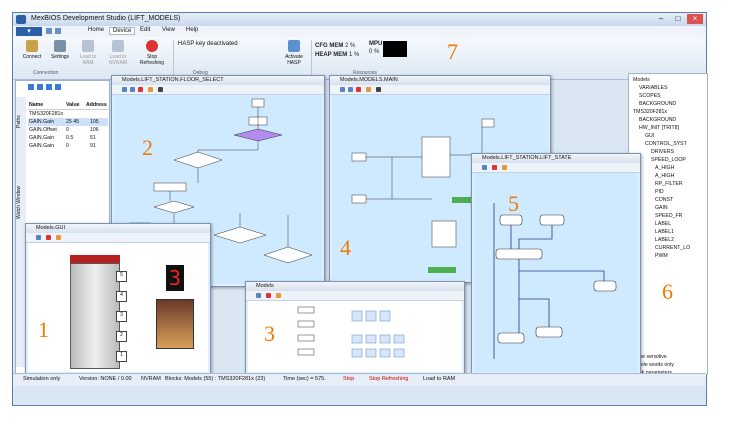 Image resolution: width=750 pixels, height=448 pixels. I want to click on window-title: Models, so click(355, 286).